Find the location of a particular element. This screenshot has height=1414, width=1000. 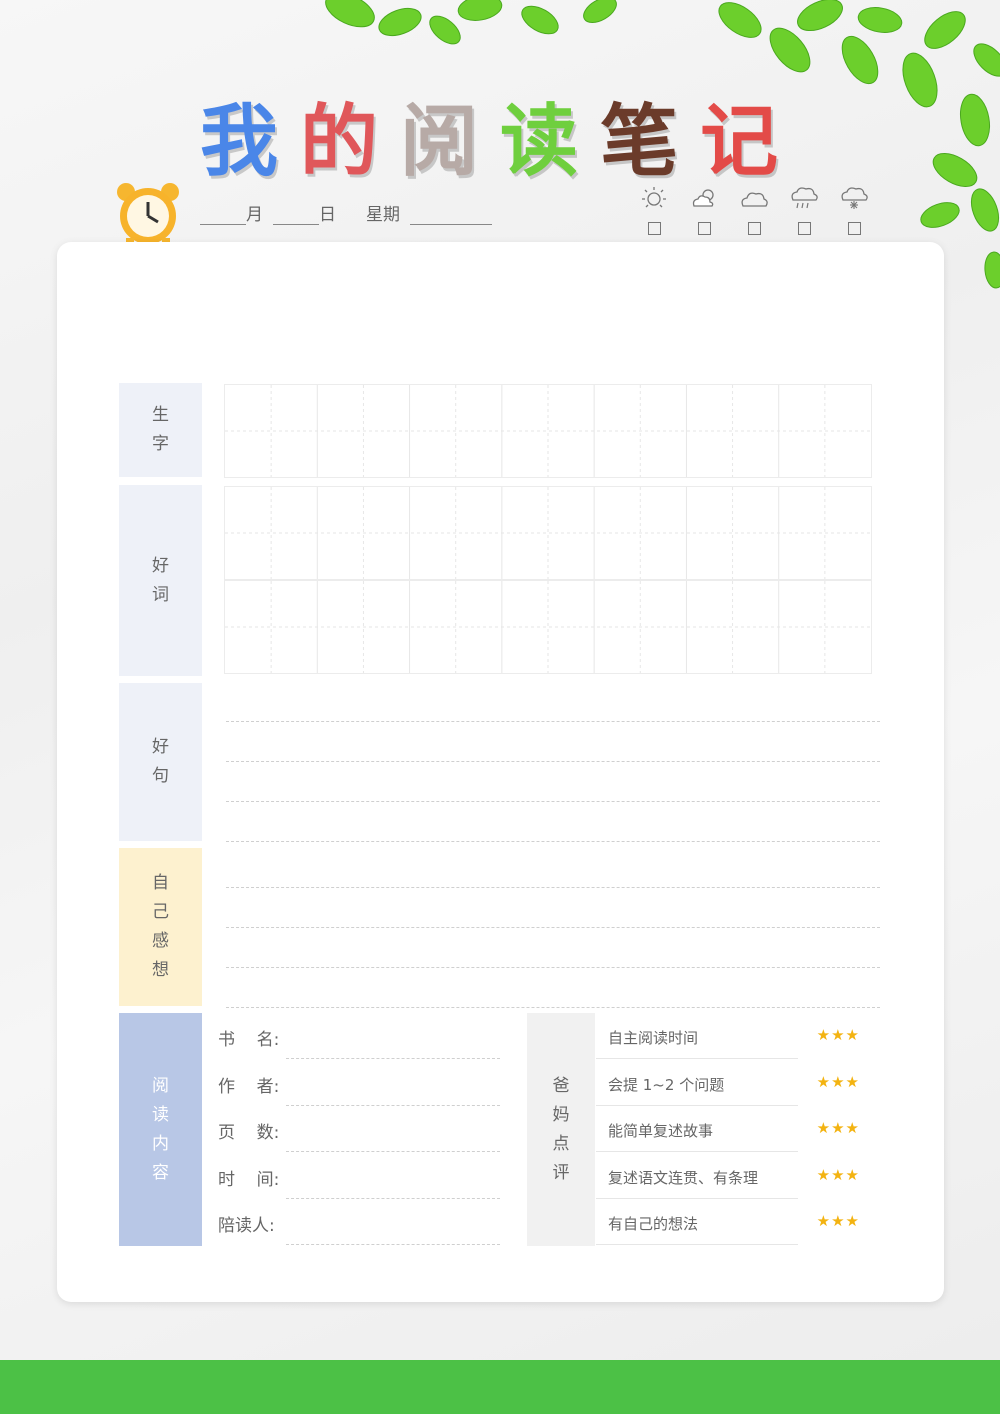

info-row-pages: 页 数: is located at coordinates (359, 1129).